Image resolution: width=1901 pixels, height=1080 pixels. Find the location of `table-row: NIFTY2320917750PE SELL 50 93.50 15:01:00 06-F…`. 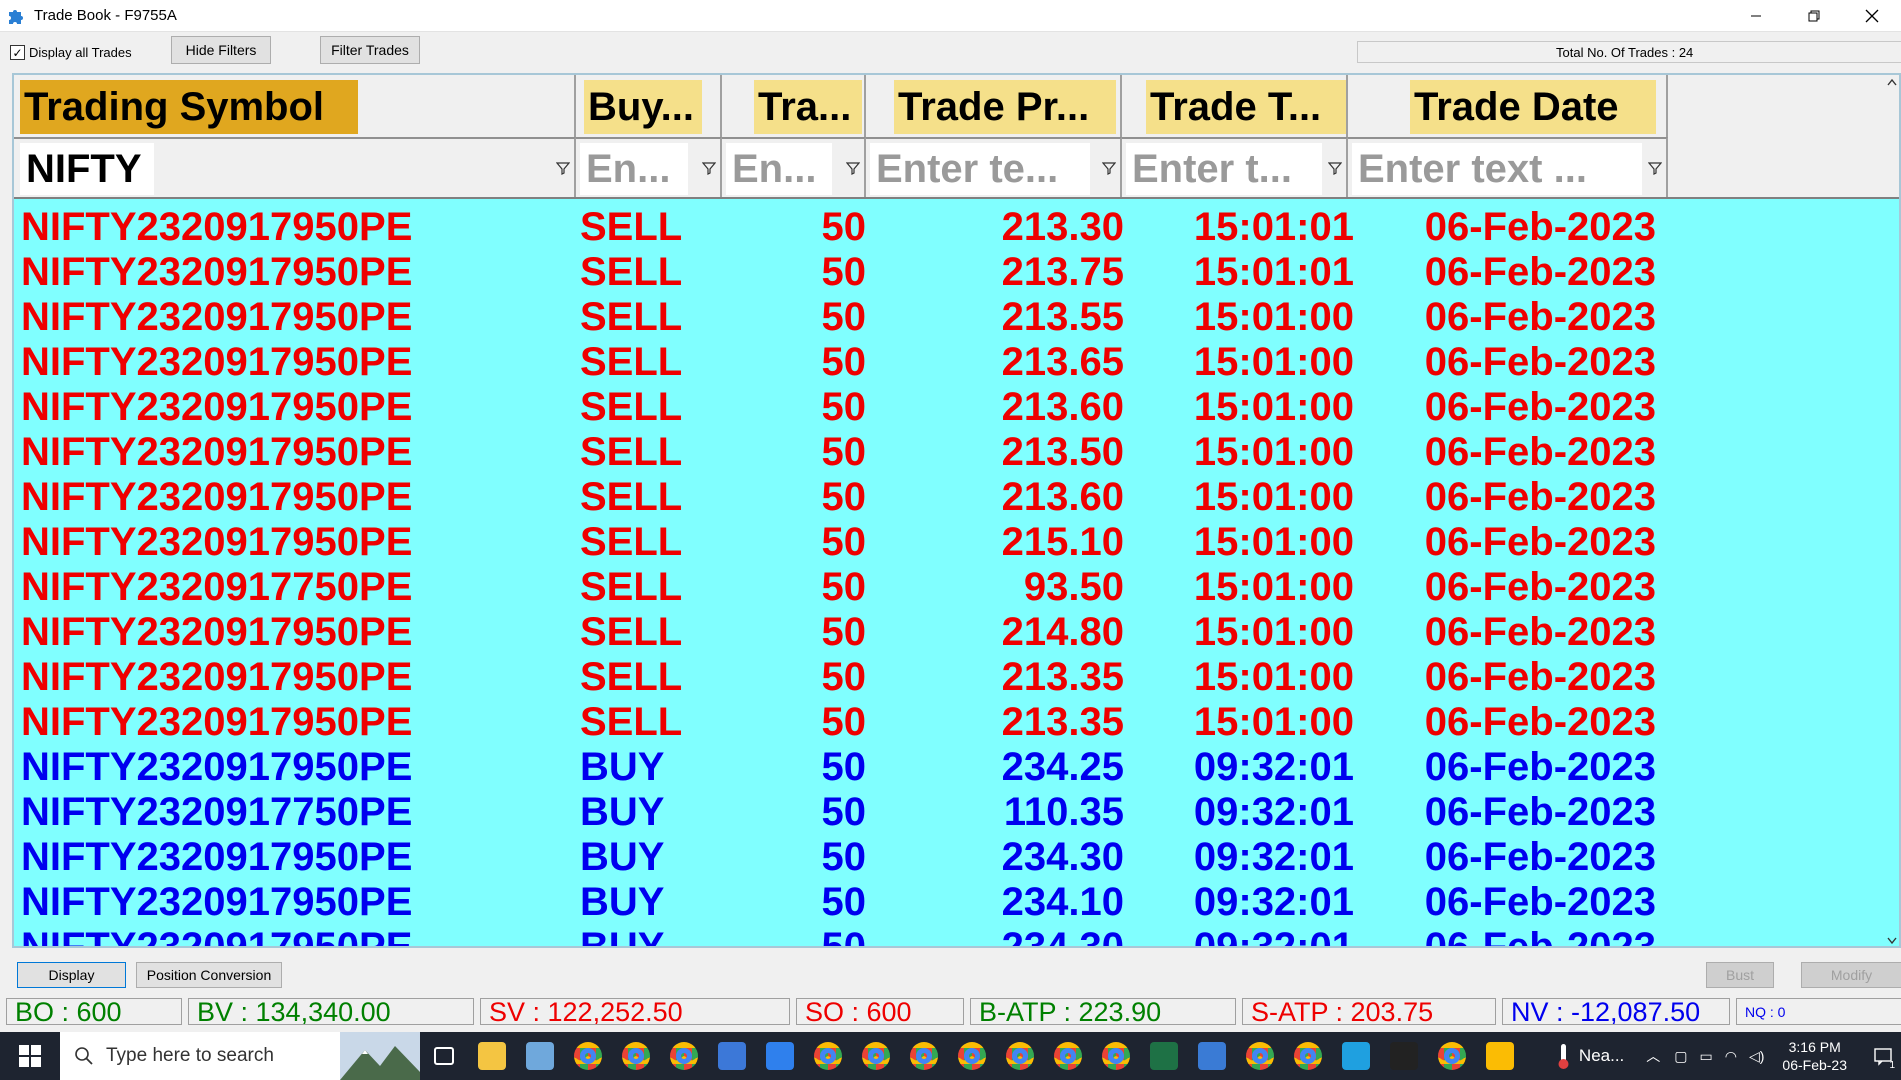

table-row: NIFTY2320917750PE SELL 50 93.50 15:01:00 06-F… is located at coordinates (956, 587).